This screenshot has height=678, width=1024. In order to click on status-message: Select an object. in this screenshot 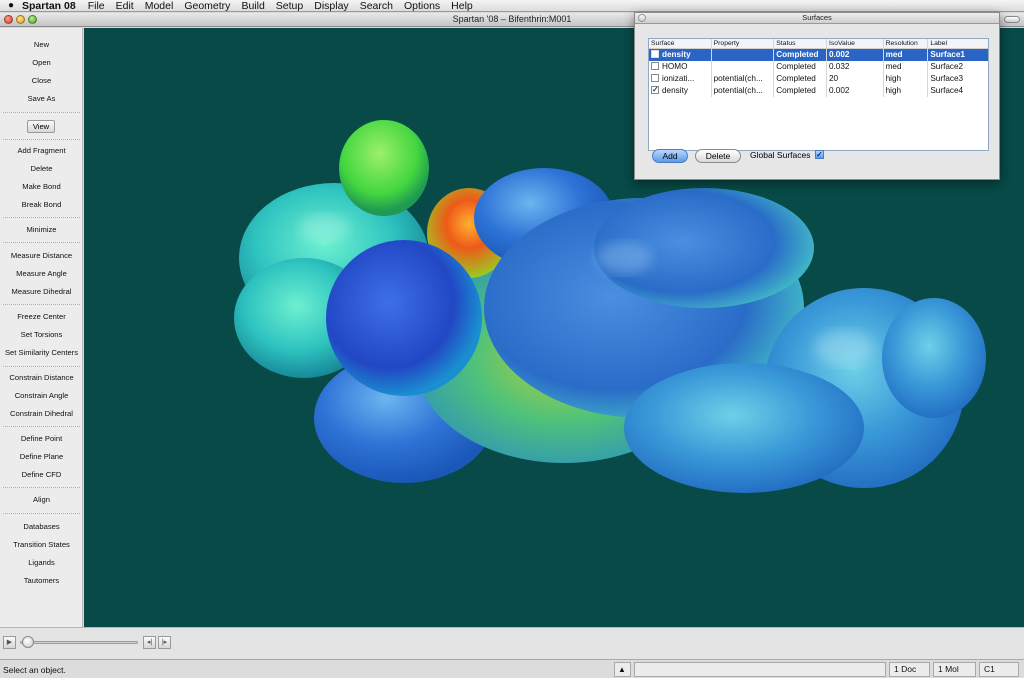, I will do `click(34, 670)`.